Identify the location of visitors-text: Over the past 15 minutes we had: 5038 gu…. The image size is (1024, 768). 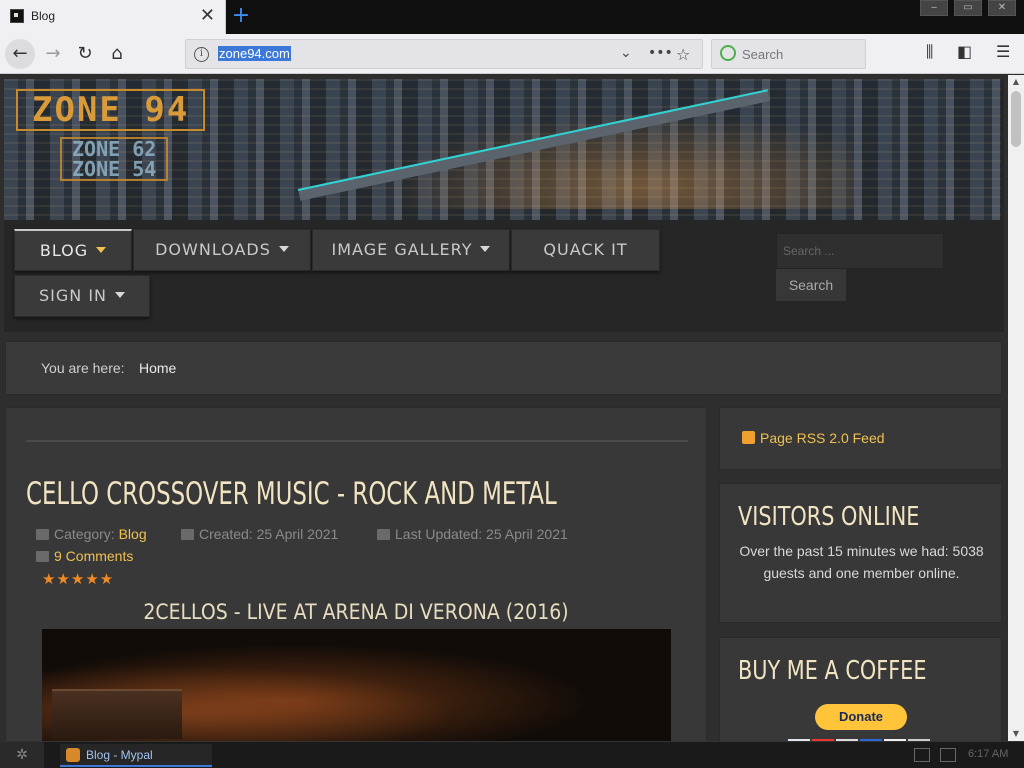
(861, 562).